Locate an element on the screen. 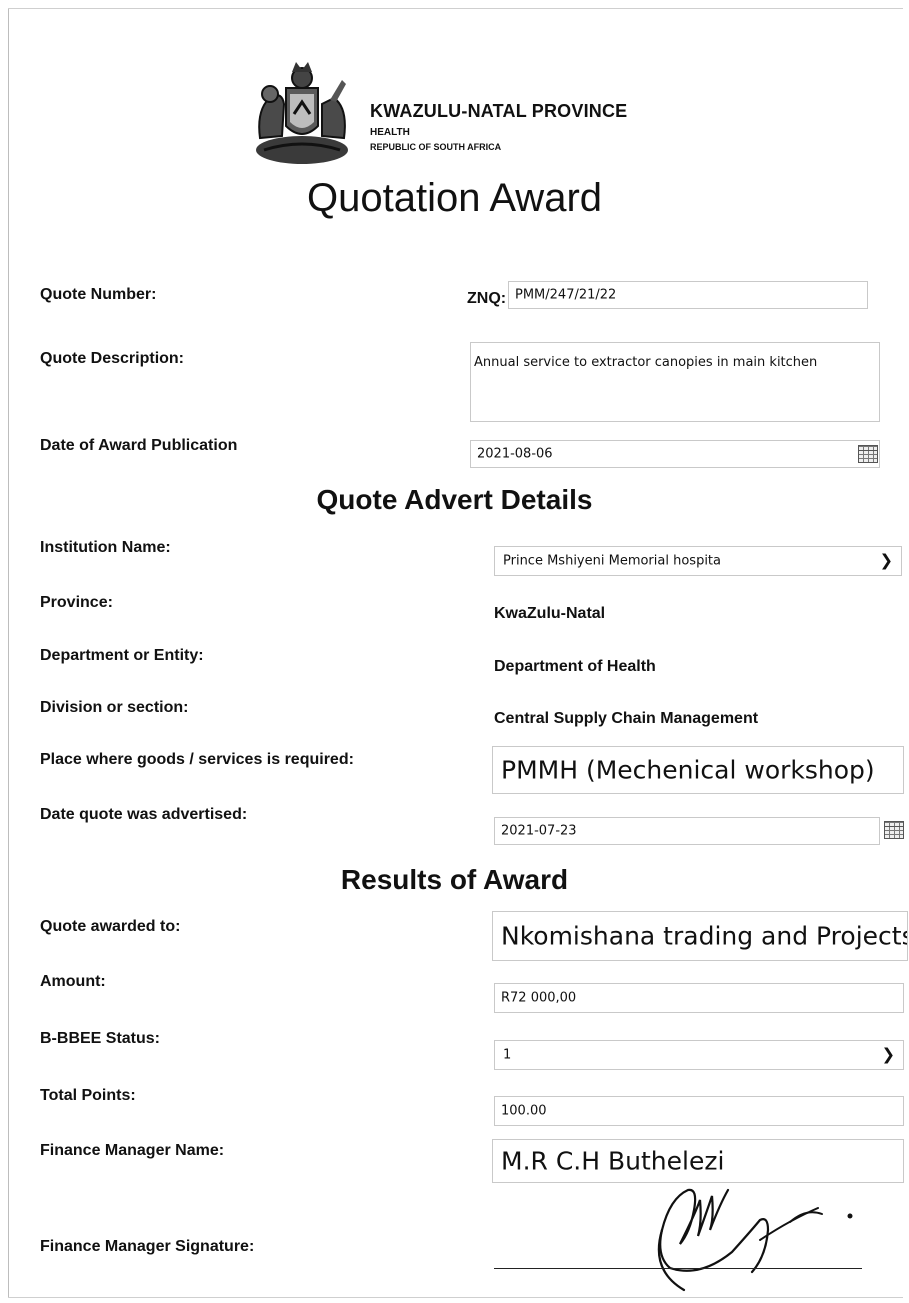  country-name: REPUBLIC OF SOUTH AFRICA is located at coordinates (436, 147).